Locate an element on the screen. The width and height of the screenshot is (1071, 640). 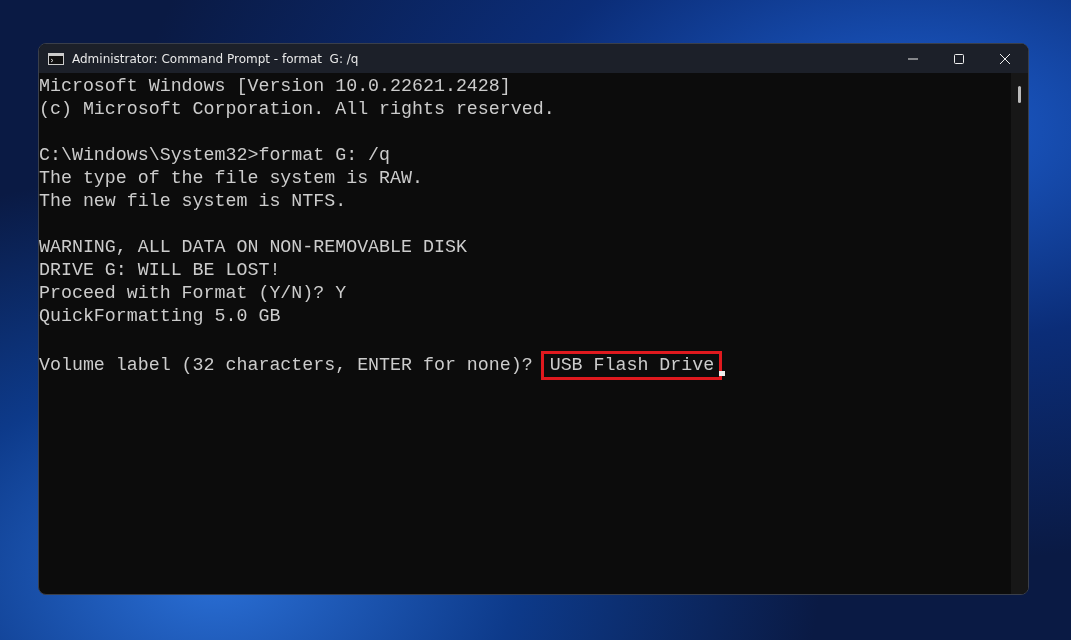
console-line: WARNING, ALL DATA ON NON-REMOVABLE DISK is located at coordinates (253, 247).